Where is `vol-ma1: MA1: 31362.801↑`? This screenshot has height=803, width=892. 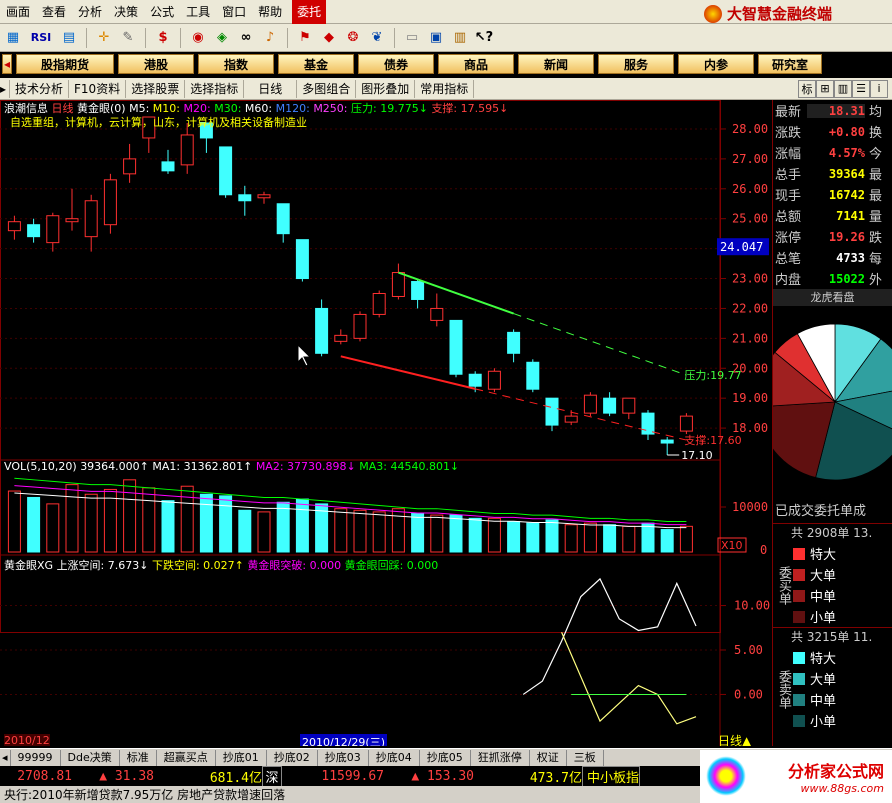 vol-ma1: MA1: 31362.801↑ is located at coordinates (202, 466).